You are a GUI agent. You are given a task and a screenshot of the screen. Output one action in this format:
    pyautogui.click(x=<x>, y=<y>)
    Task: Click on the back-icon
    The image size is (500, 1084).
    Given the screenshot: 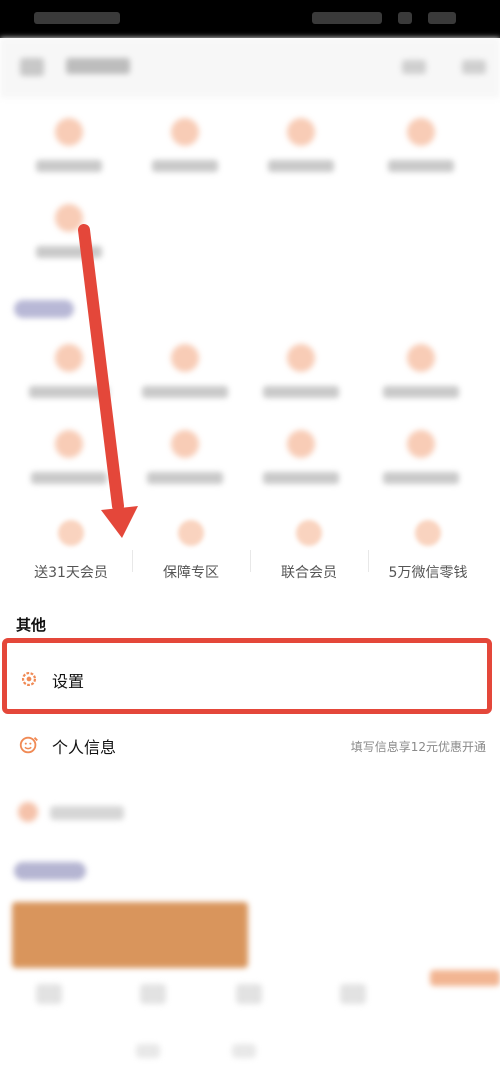 What is the action you would take?
    pyautogui.click(x=32, y=67)
    